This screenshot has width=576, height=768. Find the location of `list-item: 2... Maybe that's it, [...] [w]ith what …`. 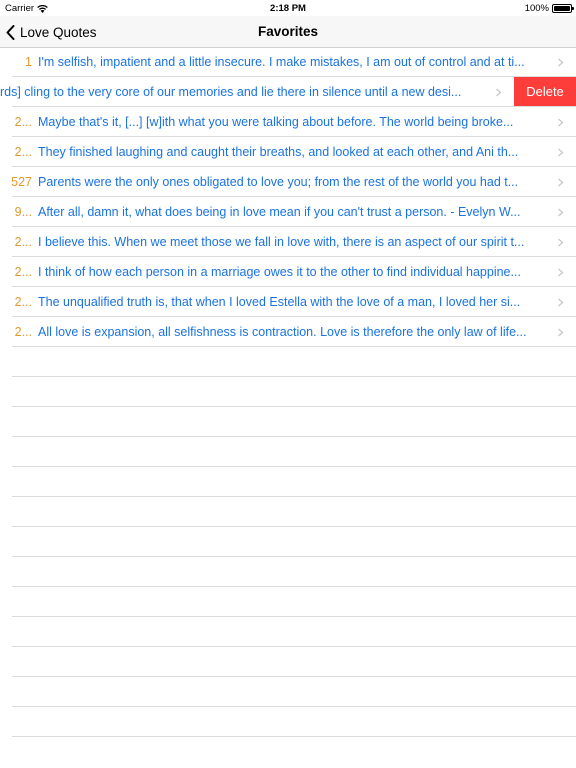

list-item: 2... Maybe that's it, [...] [w]ith what … is located at coordinates (288, 122).